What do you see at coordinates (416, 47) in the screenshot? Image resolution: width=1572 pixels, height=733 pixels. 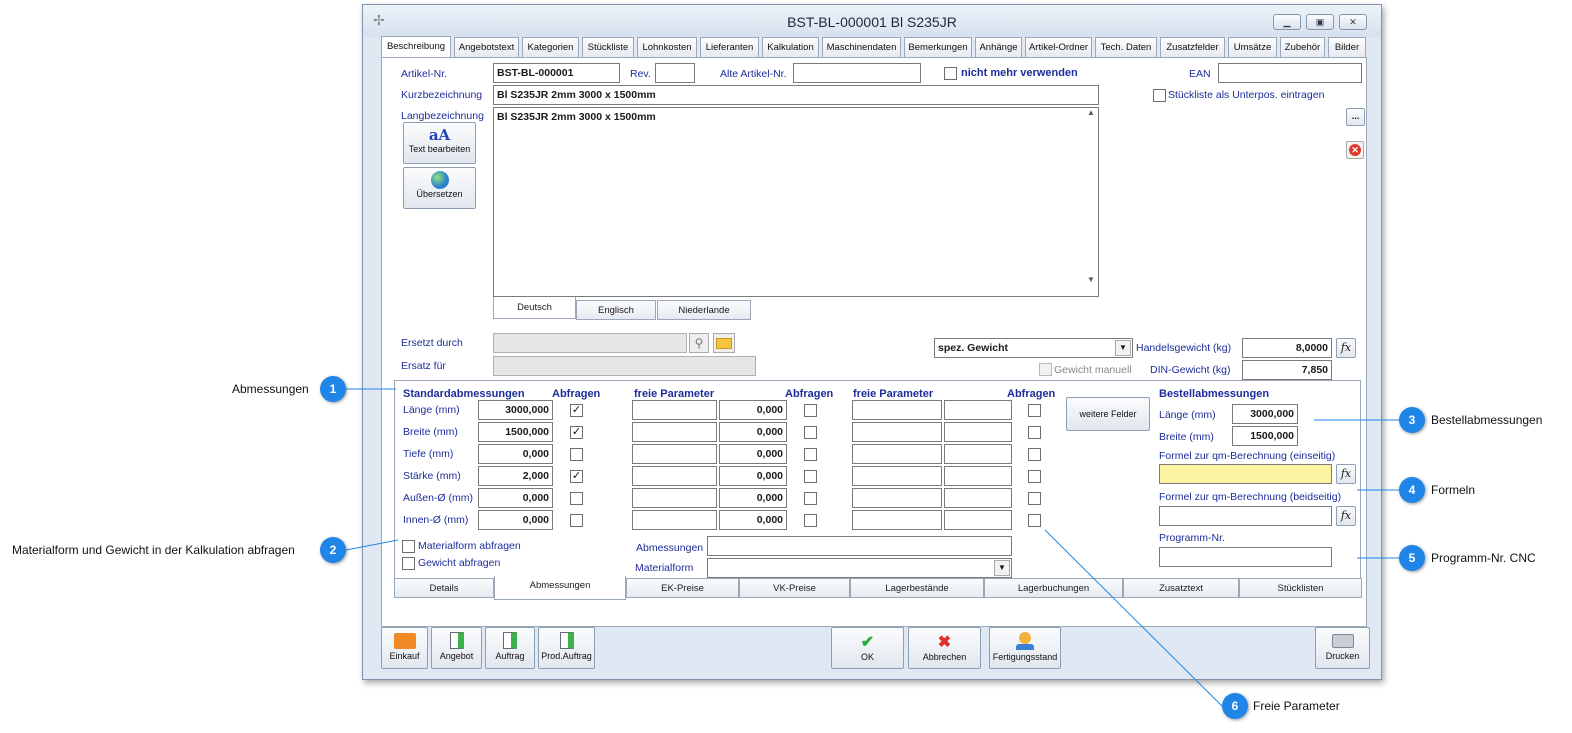 I see `tab-beschreibung: Beschreibung` at bounding box center [416, 47].